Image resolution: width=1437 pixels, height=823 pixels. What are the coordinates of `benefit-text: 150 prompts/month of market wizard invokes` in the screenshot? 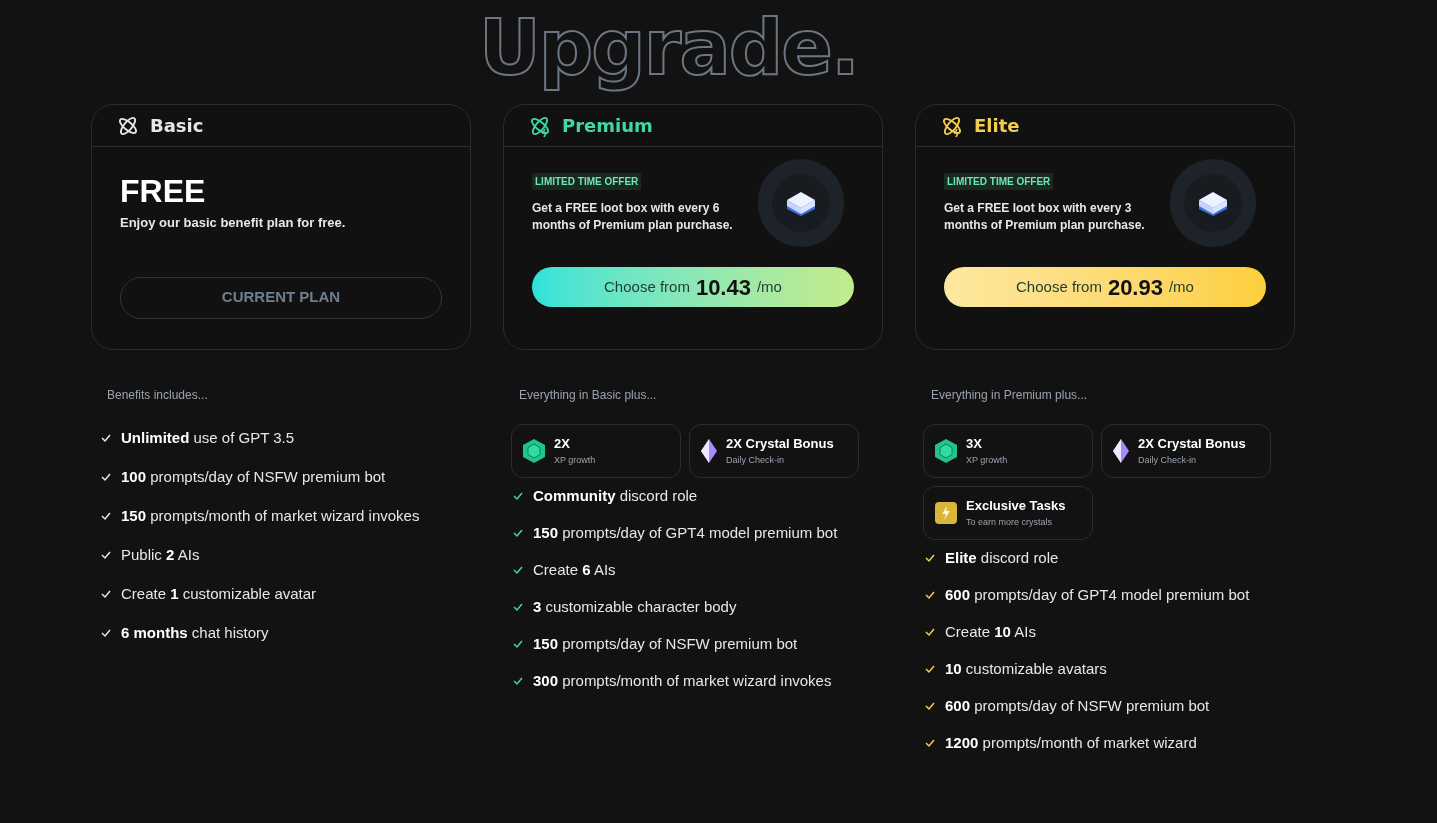 It's located at (270, 516).